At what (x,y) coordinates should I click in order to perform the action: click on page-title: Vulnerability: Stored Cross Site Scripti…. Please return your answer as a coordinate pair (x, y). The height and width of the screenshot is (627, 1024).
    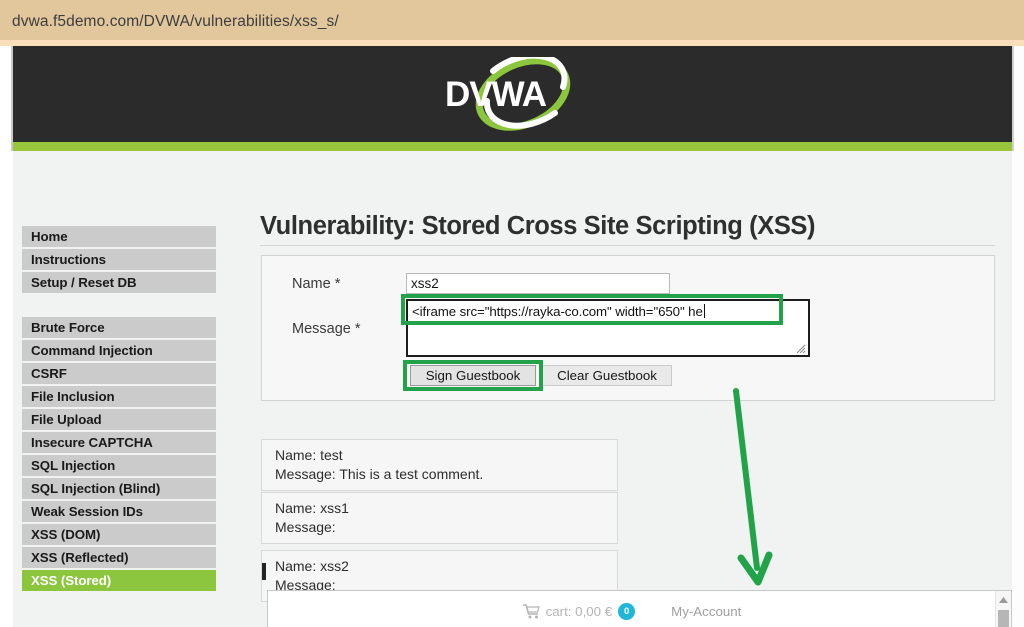
    Looking at the image, I should click on (538, 226).